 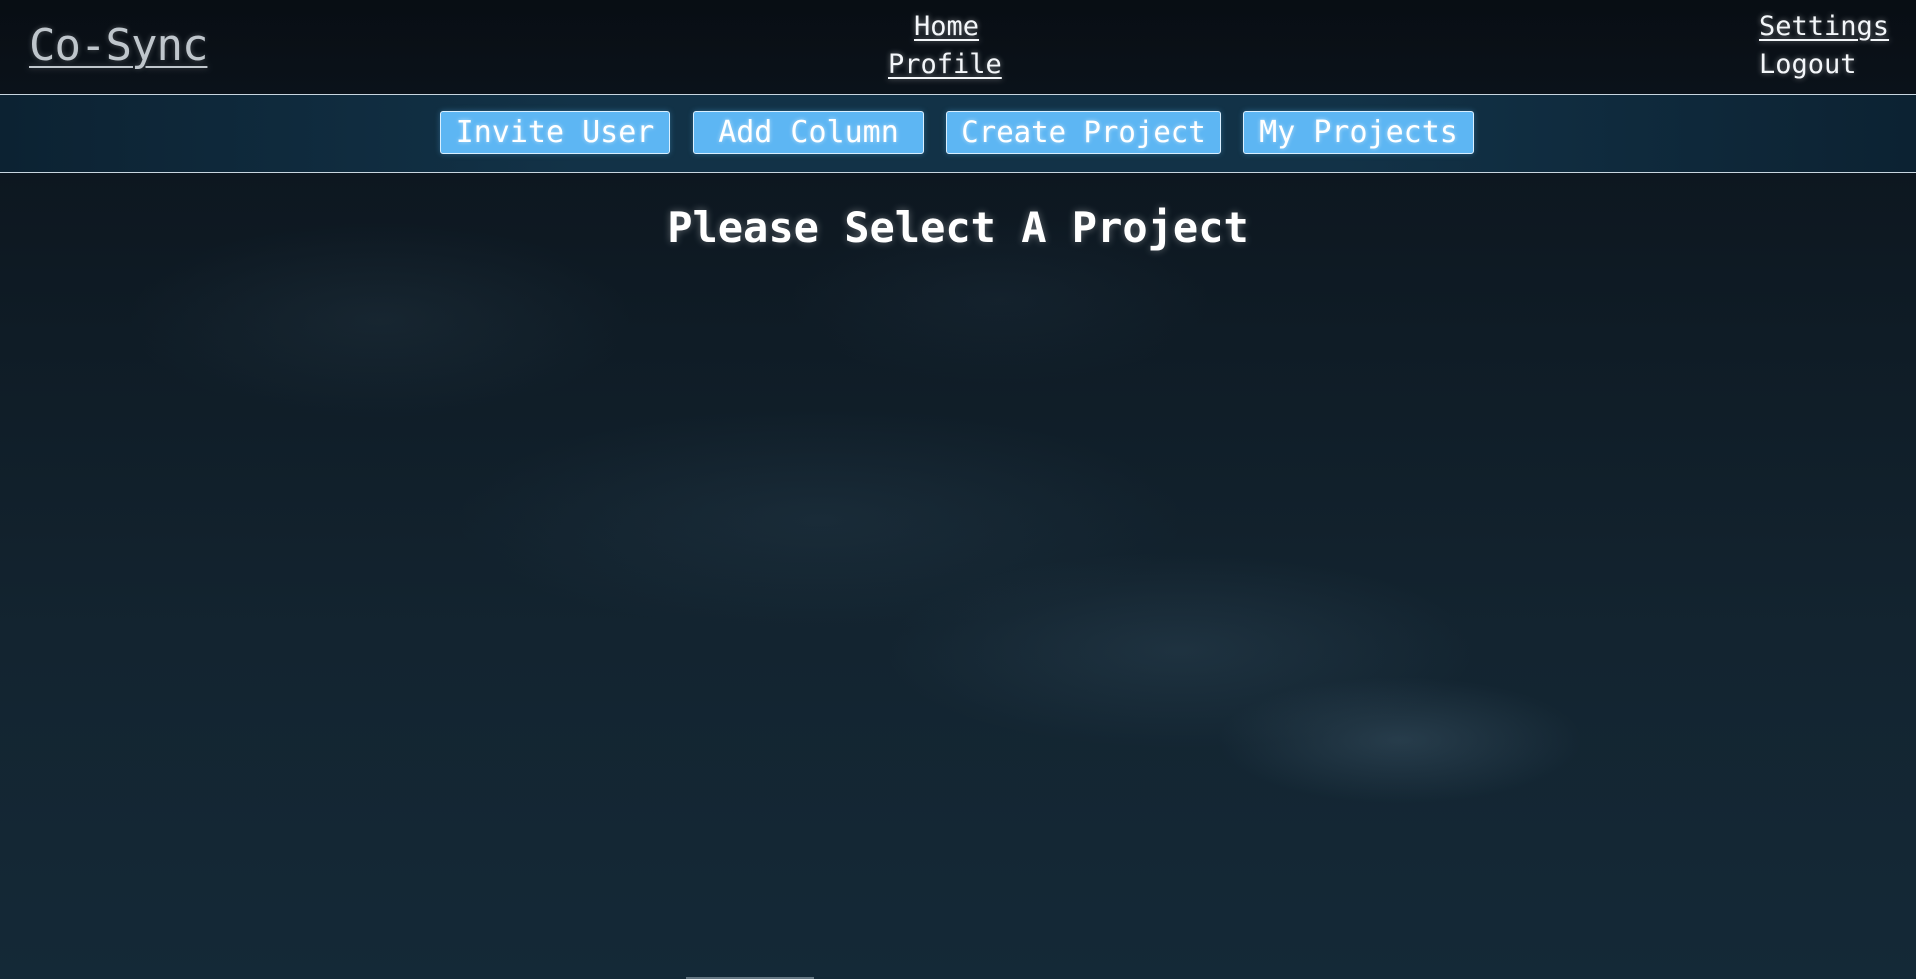 I want to click on page-heading: Please Select A Project, so click(x=958, y=227).